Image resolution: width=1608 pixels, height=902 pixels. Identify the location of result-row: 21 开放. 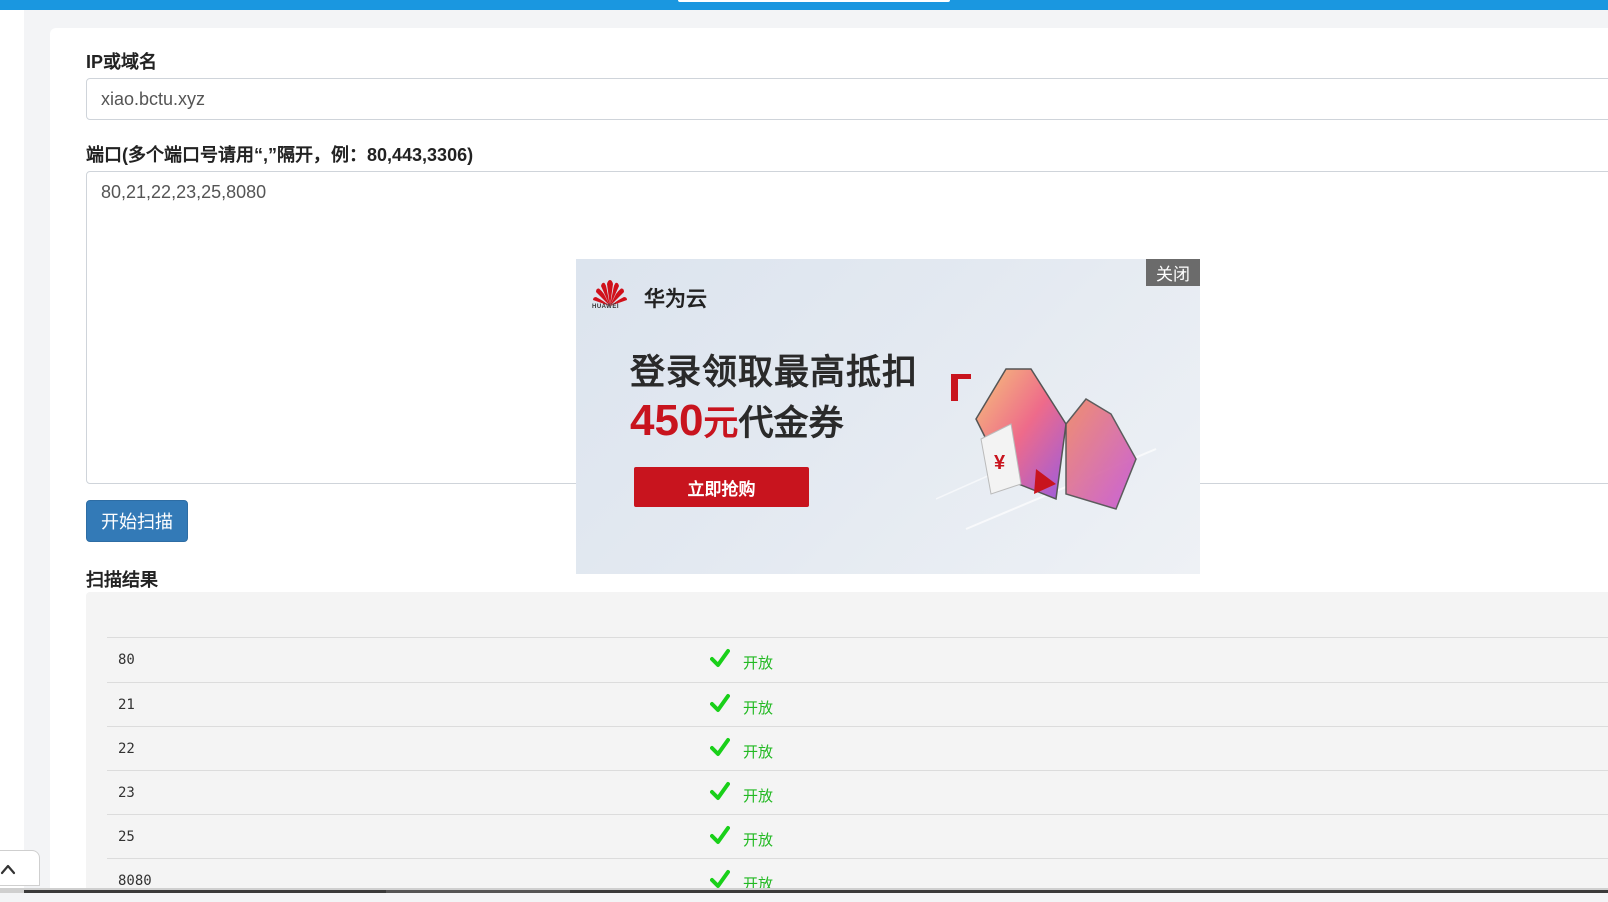
(857, 704).